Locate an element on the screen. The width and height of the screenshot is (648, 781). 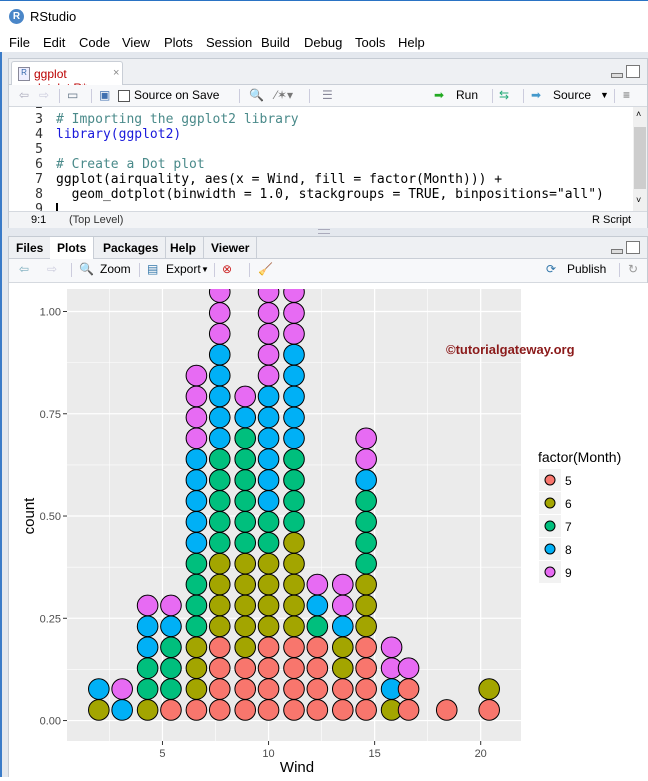
publish-button: Publish is located at coordinates (586, 269).